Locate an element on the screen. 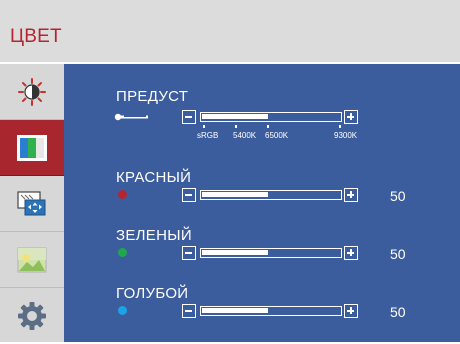  green-decrease-button is located at coordinates (189, 253).